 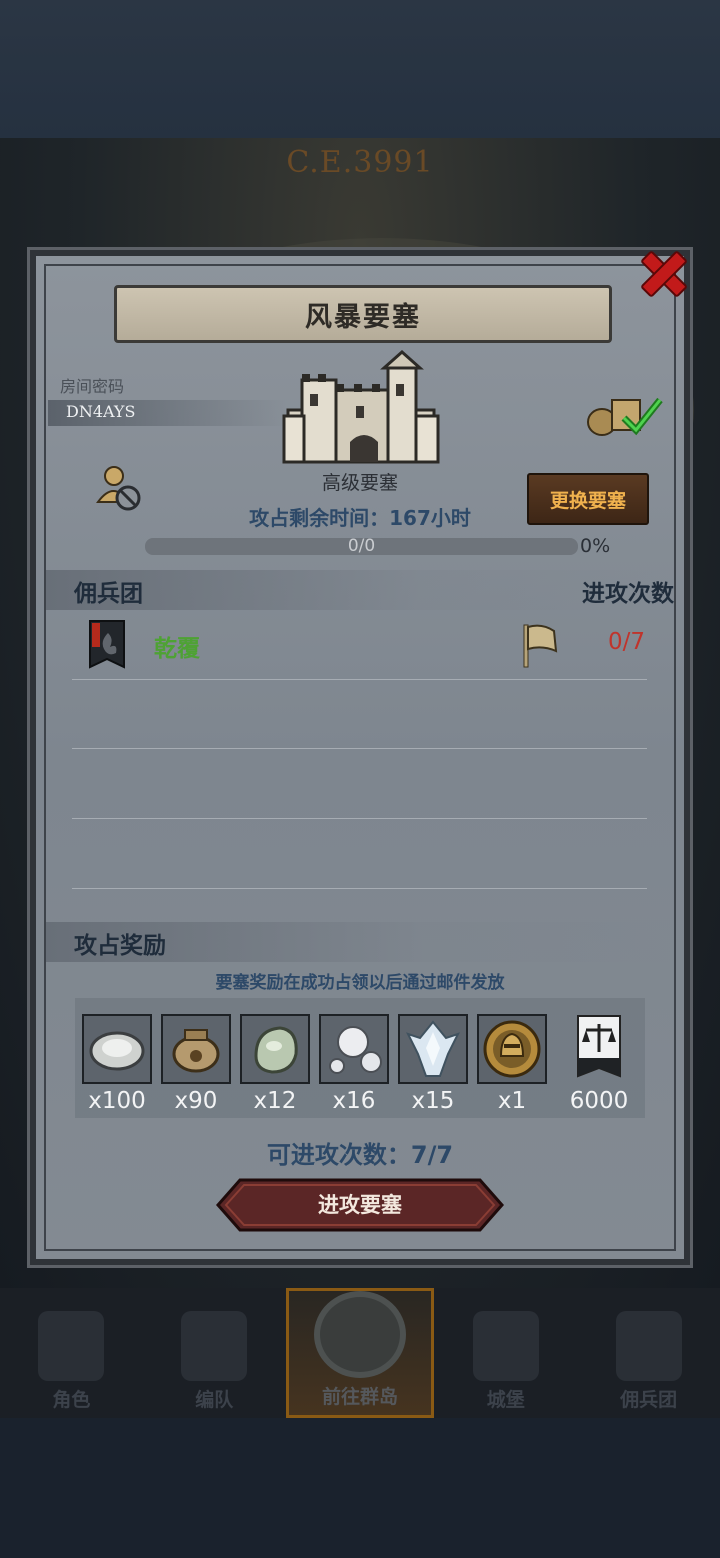 I want to click on reward-item: 6000, so click(x=599, y=1064).